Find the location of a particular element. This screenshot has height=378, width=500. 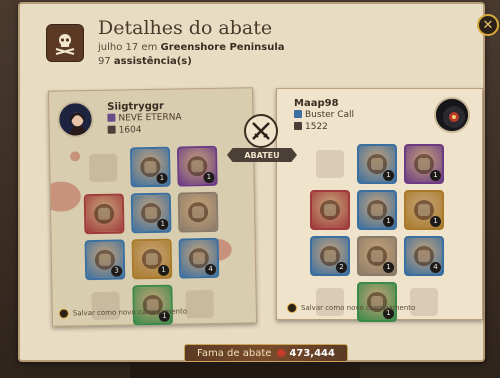

kill-fame-value: 473,444 is located at coordinates (312, 353).